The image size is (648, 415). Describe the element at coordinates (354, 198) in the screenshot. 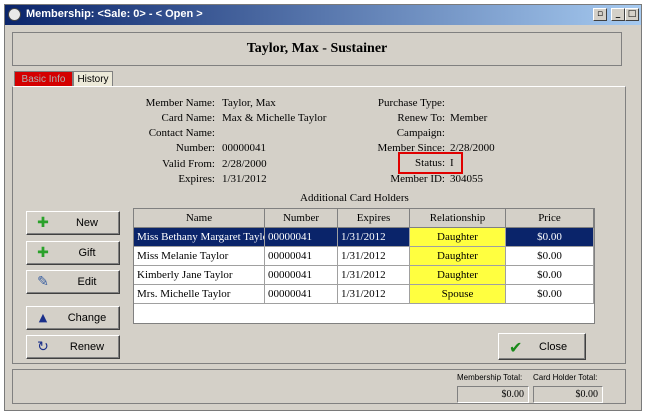

I see `card-holders-heading: Additional Card Holders` at that location.